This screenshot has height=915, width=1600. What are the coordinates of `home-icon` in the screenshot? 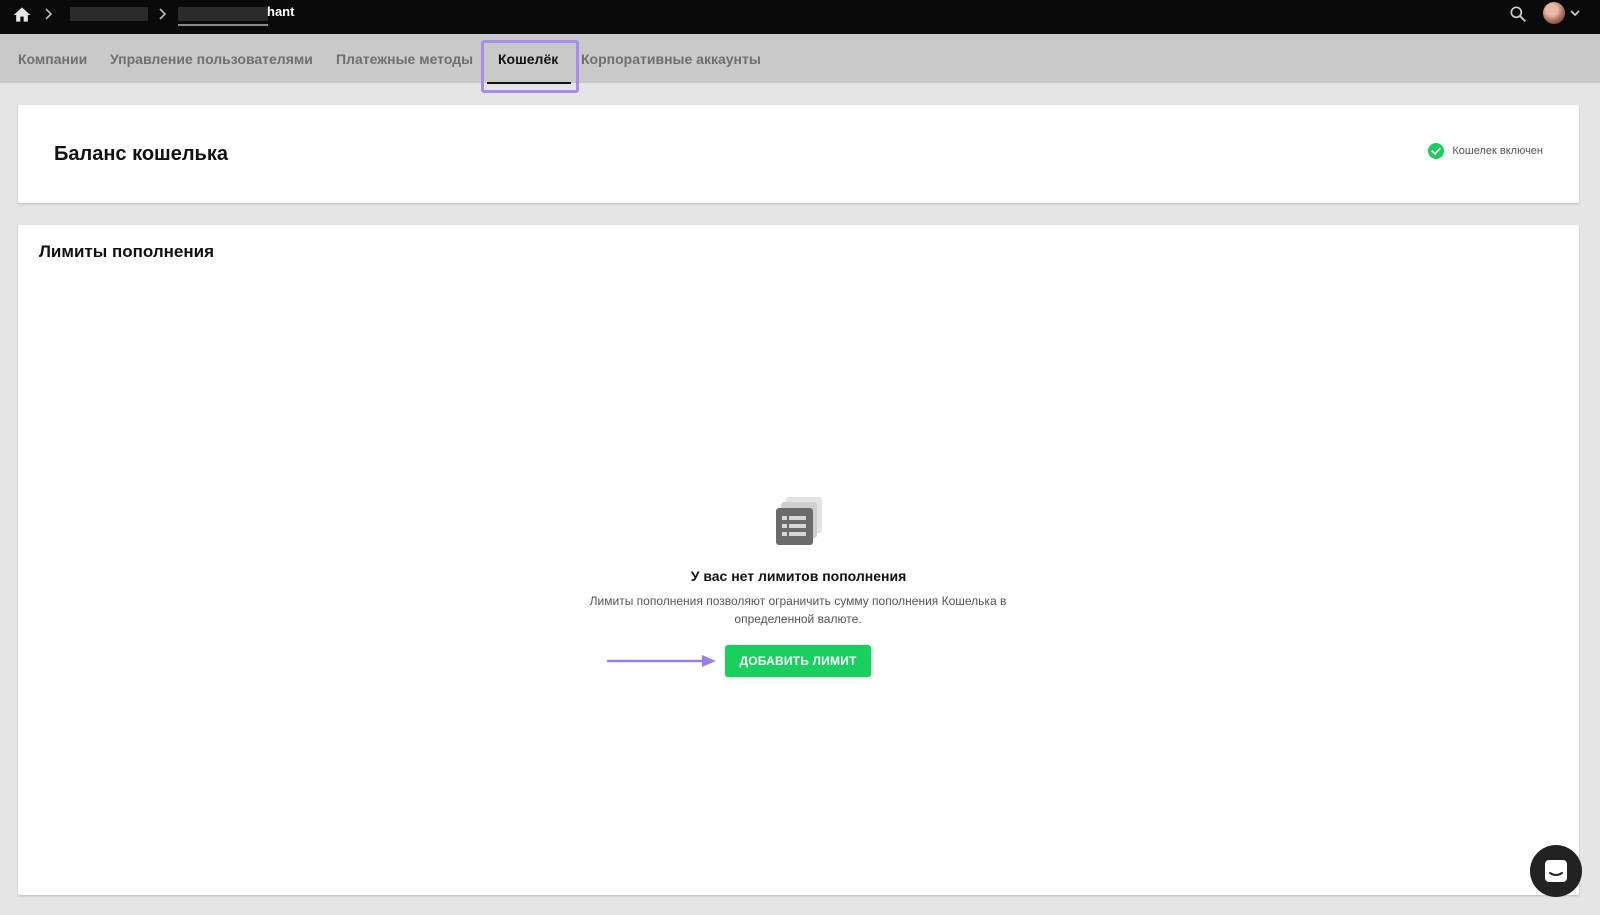 It's located at (22, 15).